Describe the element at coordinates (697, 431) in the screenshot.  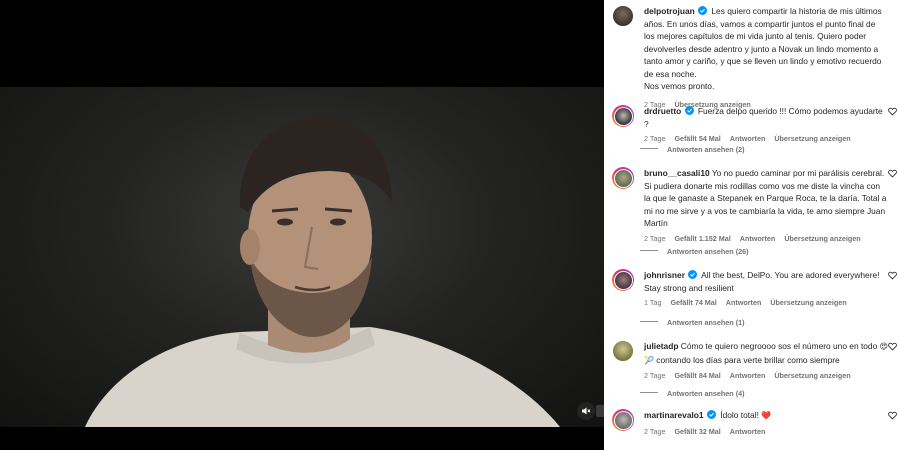
I see `like-count: Gefällt 32 Mal` at that location.